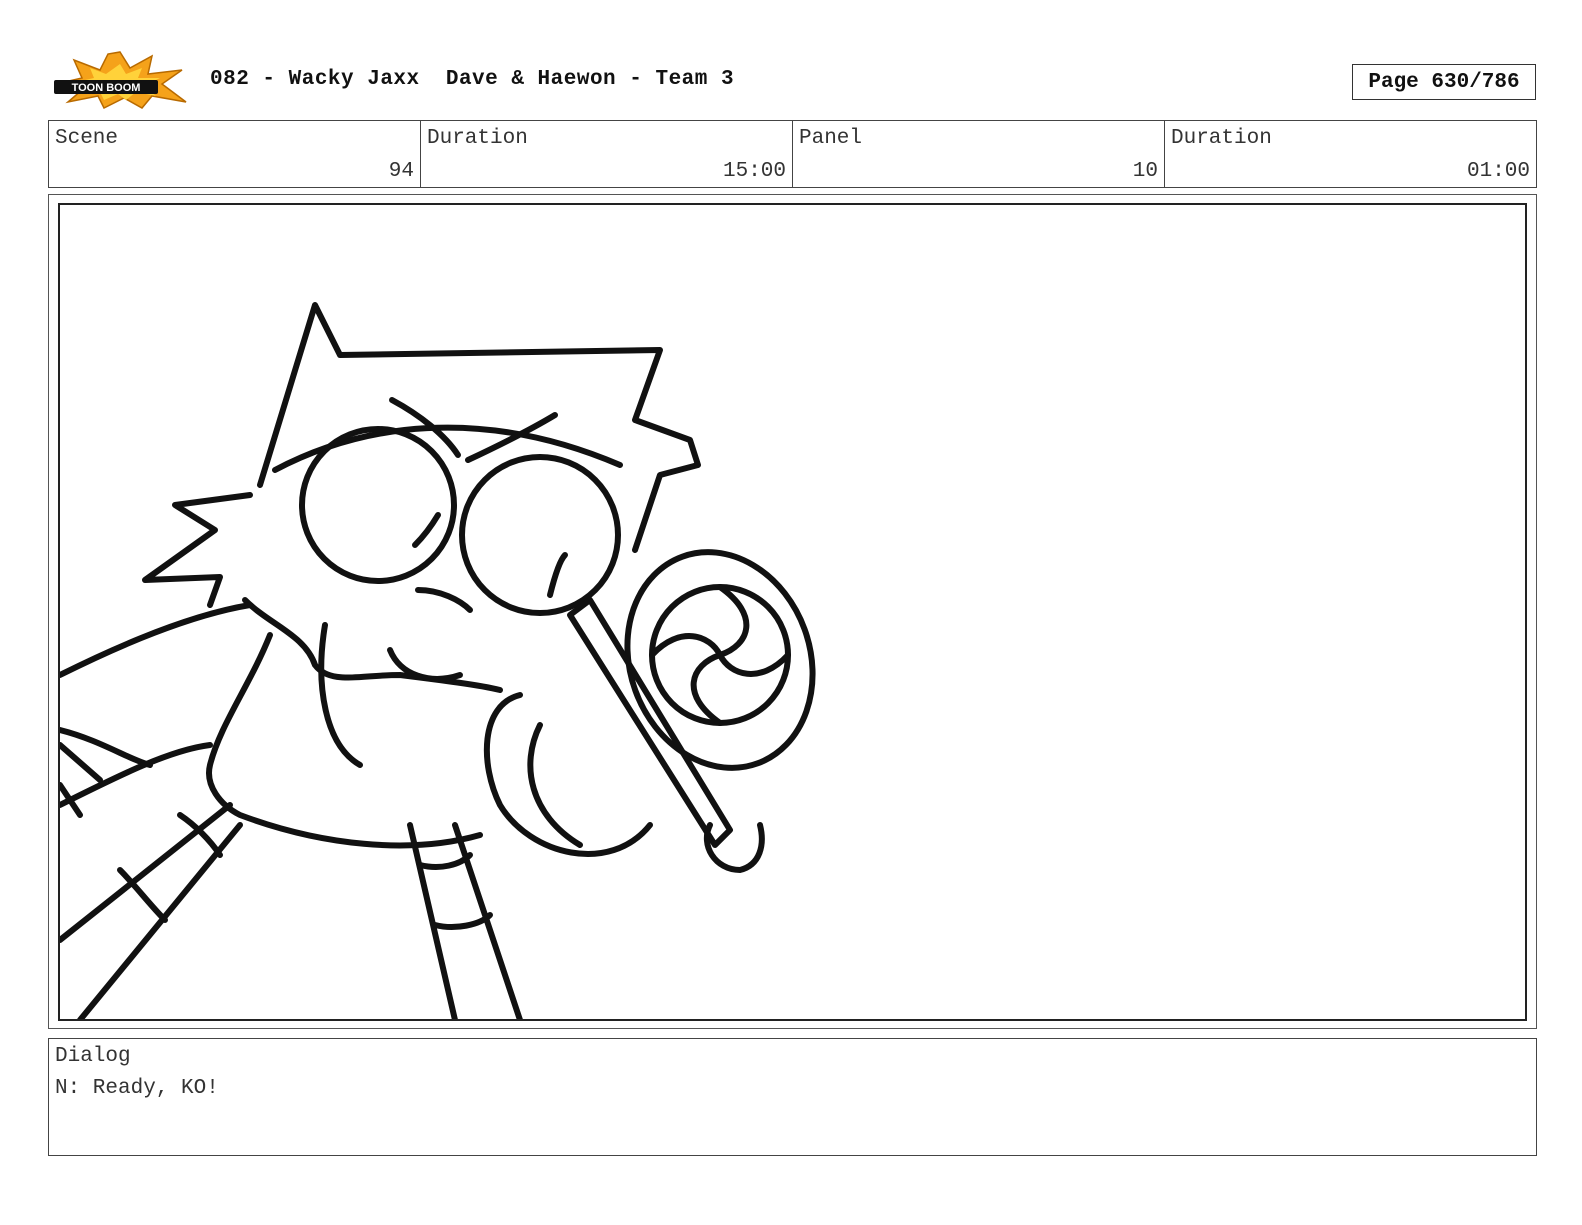 The height and width of the screenshot is (1225, 1582). What do you see at coordinates (344, 740) in the screenshot?
I see `sketch-torso` at bounding box center [344, 740].